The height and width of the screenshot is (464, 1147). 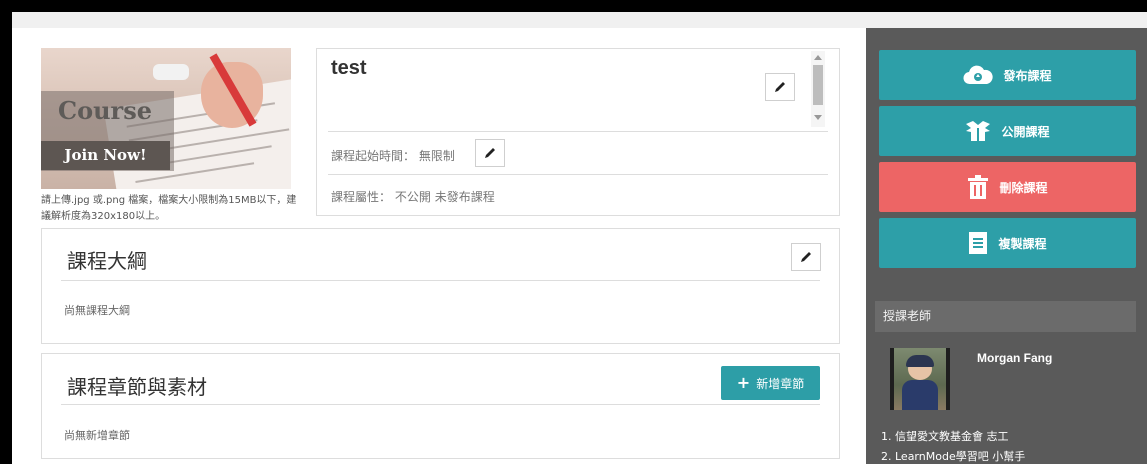 I want to click on edit-start-time-button, so click(x=490, y=153).